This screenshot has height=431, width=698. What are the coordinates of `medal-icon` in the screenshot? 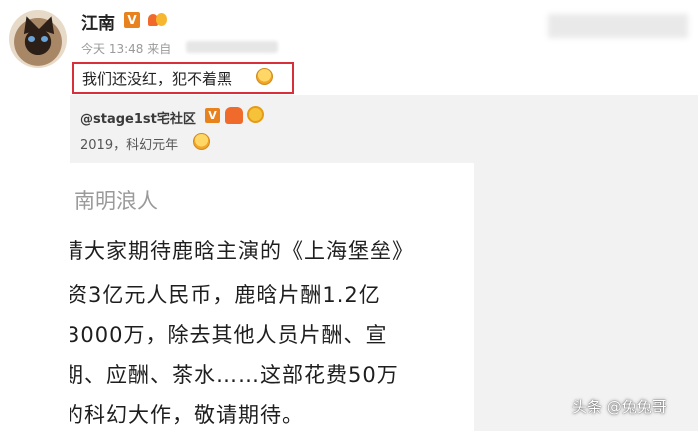 It's located at (255, 114).